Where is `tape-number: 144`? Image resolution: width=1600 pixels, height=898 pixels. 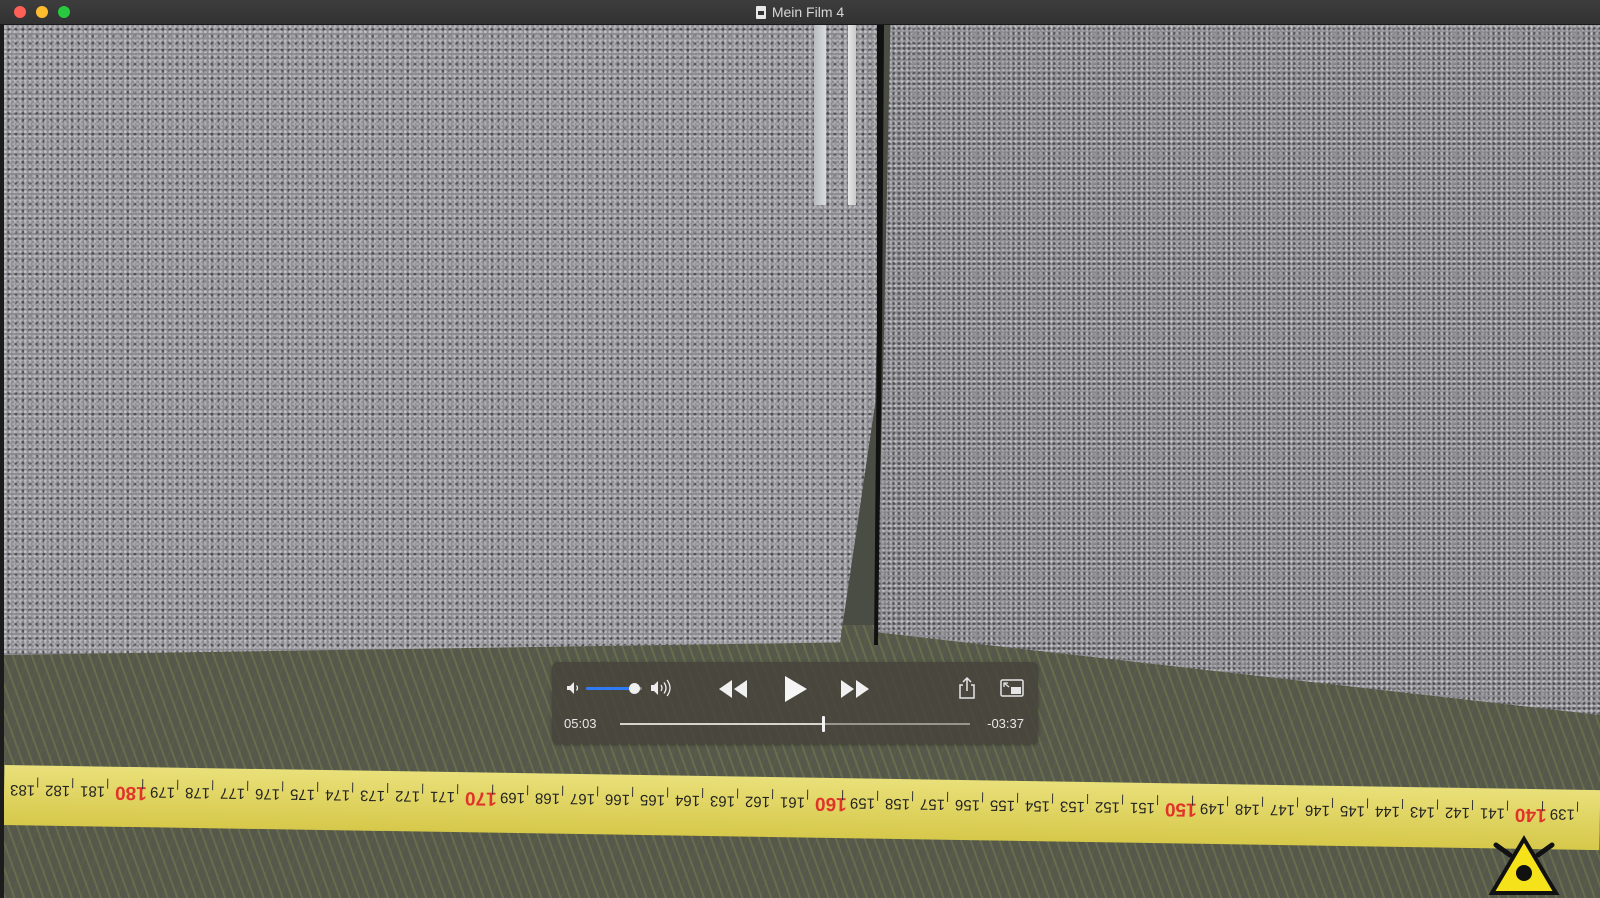 tape-number: 144 is located at coordinates (1387, 811).